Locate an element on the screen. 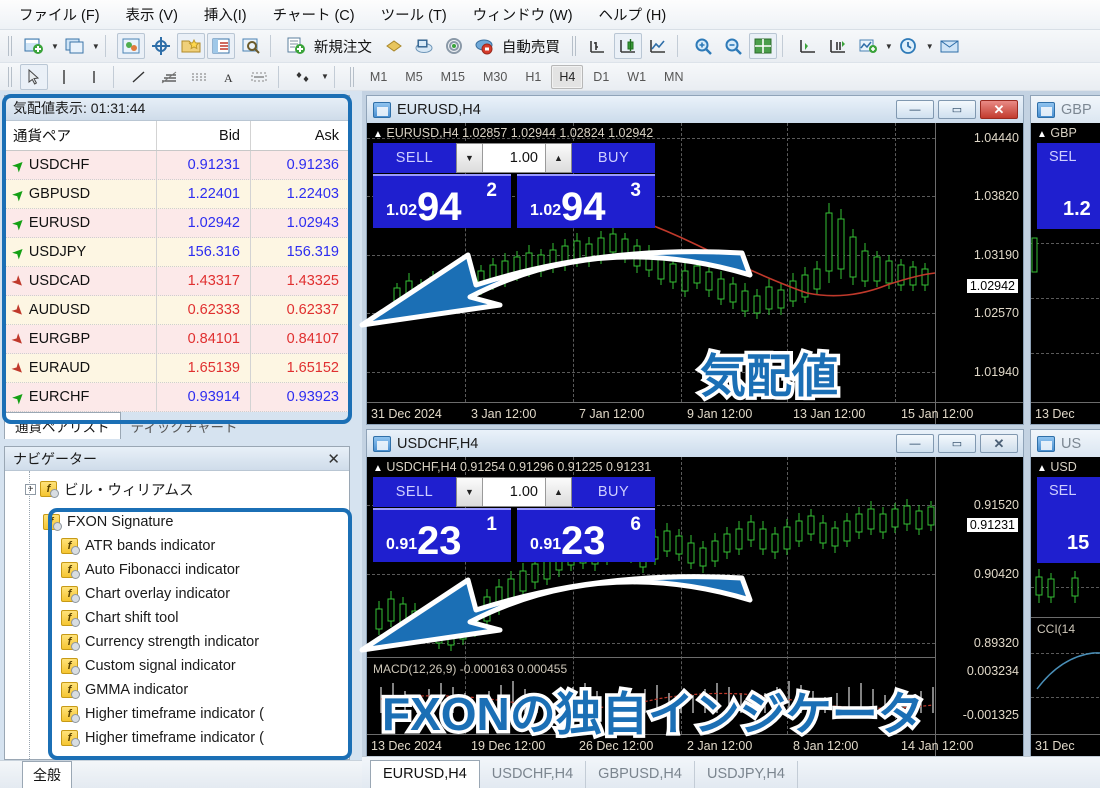  timeframe-h1: H1 is located at coordinates (533, 77).